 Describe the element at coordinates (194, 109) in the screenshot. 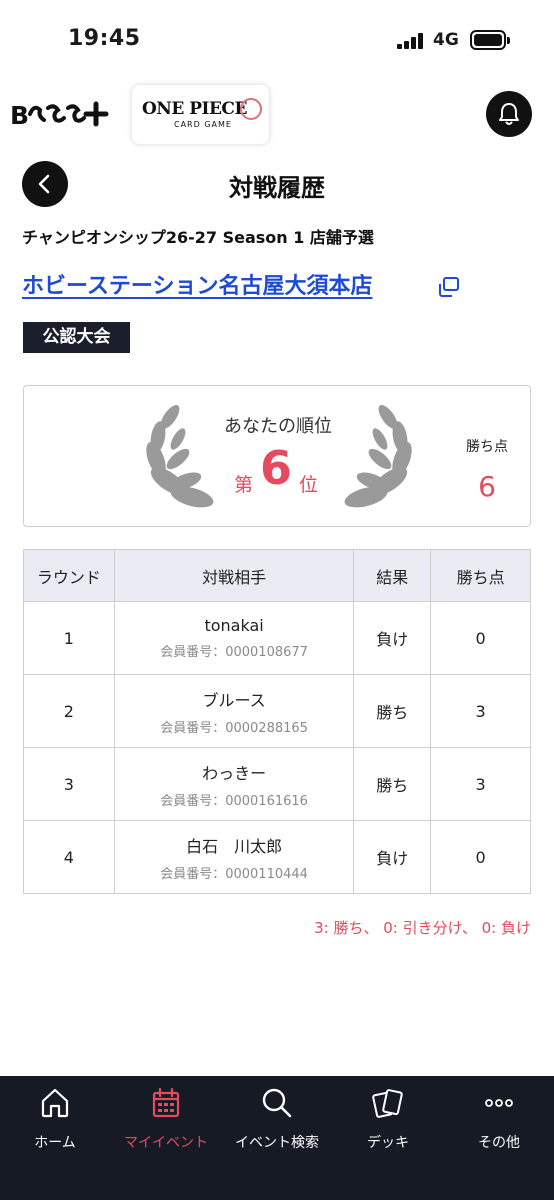

I see `logo-title: ONE PIECE` at that location.